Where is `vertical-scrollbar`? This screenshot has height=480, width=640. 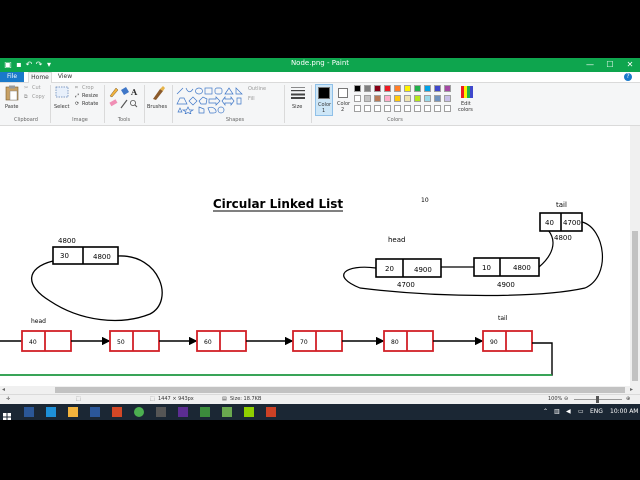
vertical-scrollbar is located at coordinates (635, 256).